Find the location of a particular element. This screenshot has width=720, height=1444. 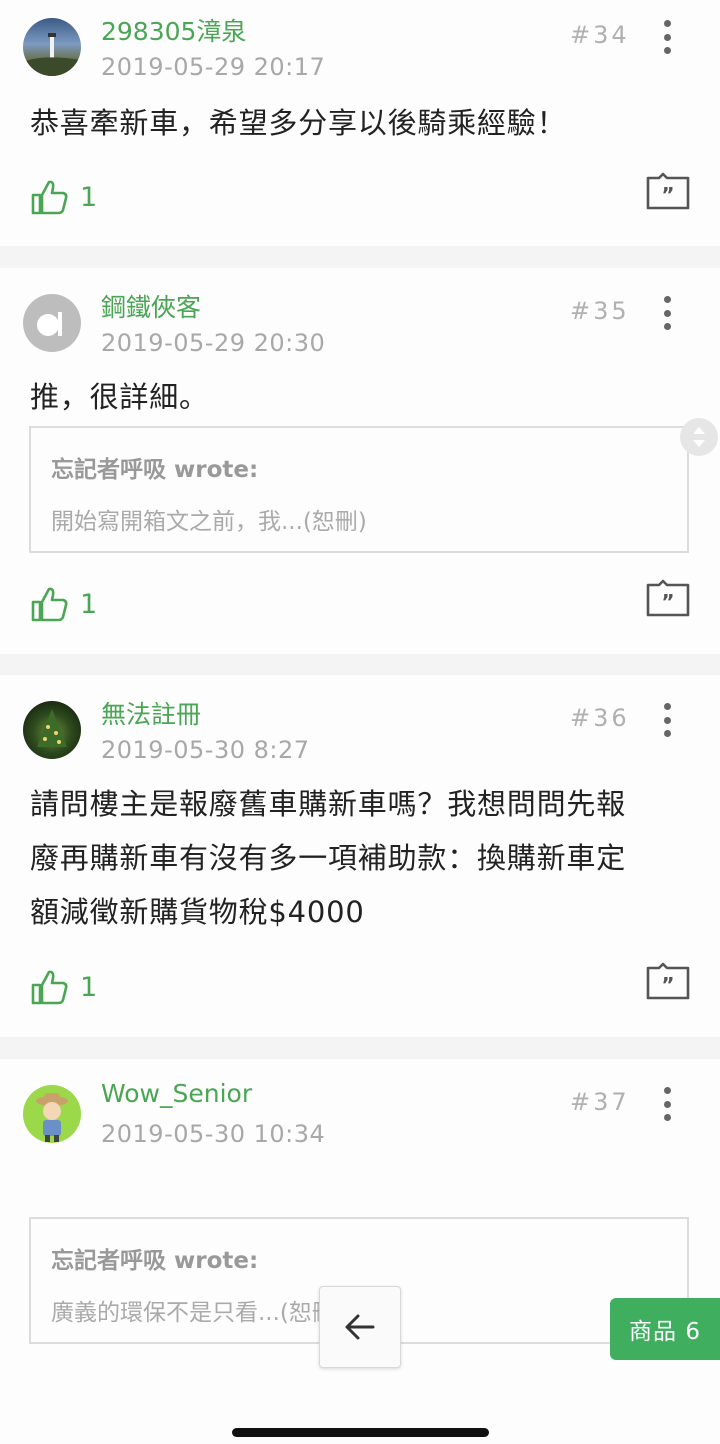

scroll-arrows-icon is located at coordinates (699, 437).